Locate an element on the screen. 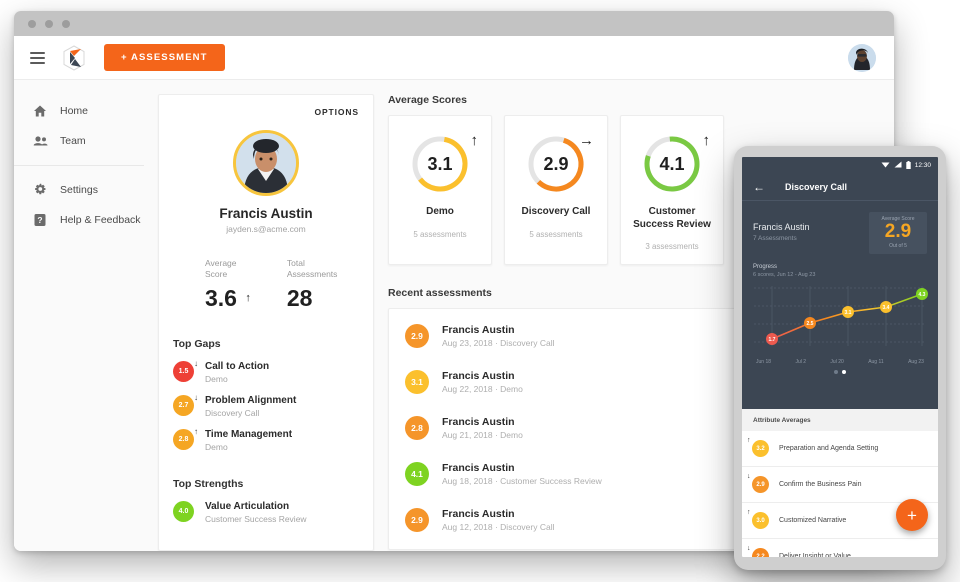 This screenshot has height=582, width=960. assessment-date: Aug 21, 2018 is located at coordinates (467, 435).